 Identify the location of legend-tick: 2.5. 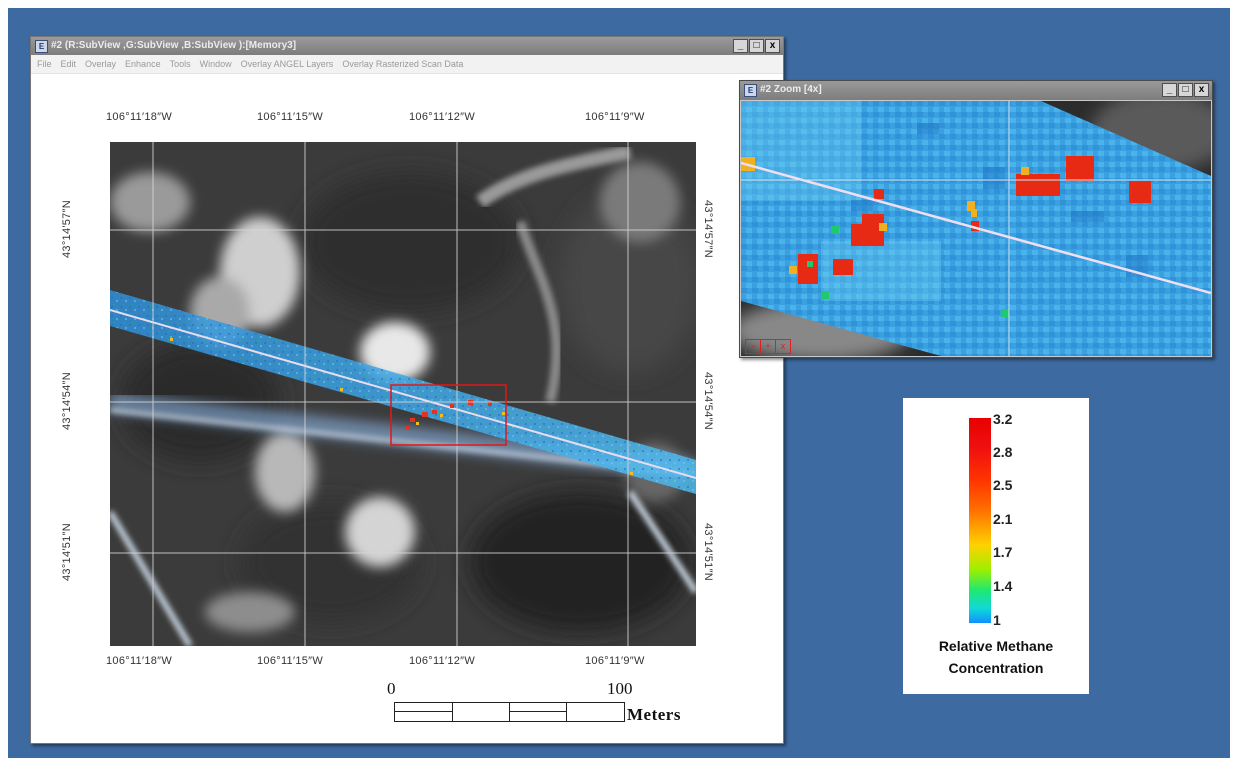
(1003, 485).